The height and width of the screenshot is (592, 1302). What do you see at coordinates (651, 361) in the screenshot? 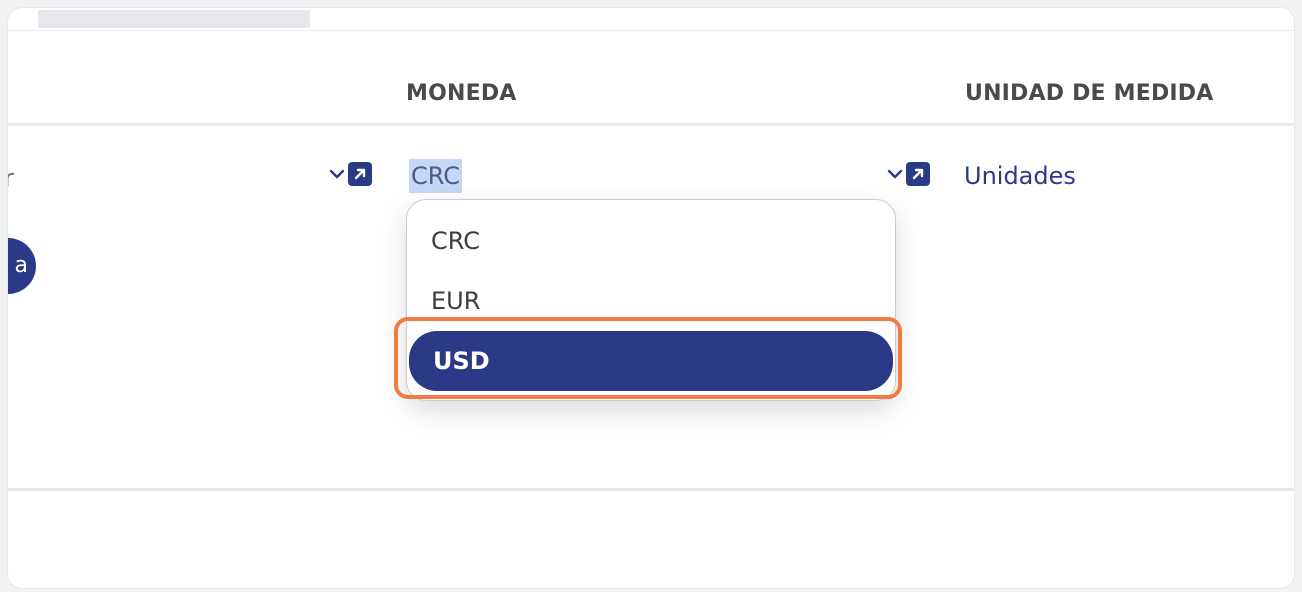
I see `dropdown-option-usd: USD` at bounding box center [651, 361].